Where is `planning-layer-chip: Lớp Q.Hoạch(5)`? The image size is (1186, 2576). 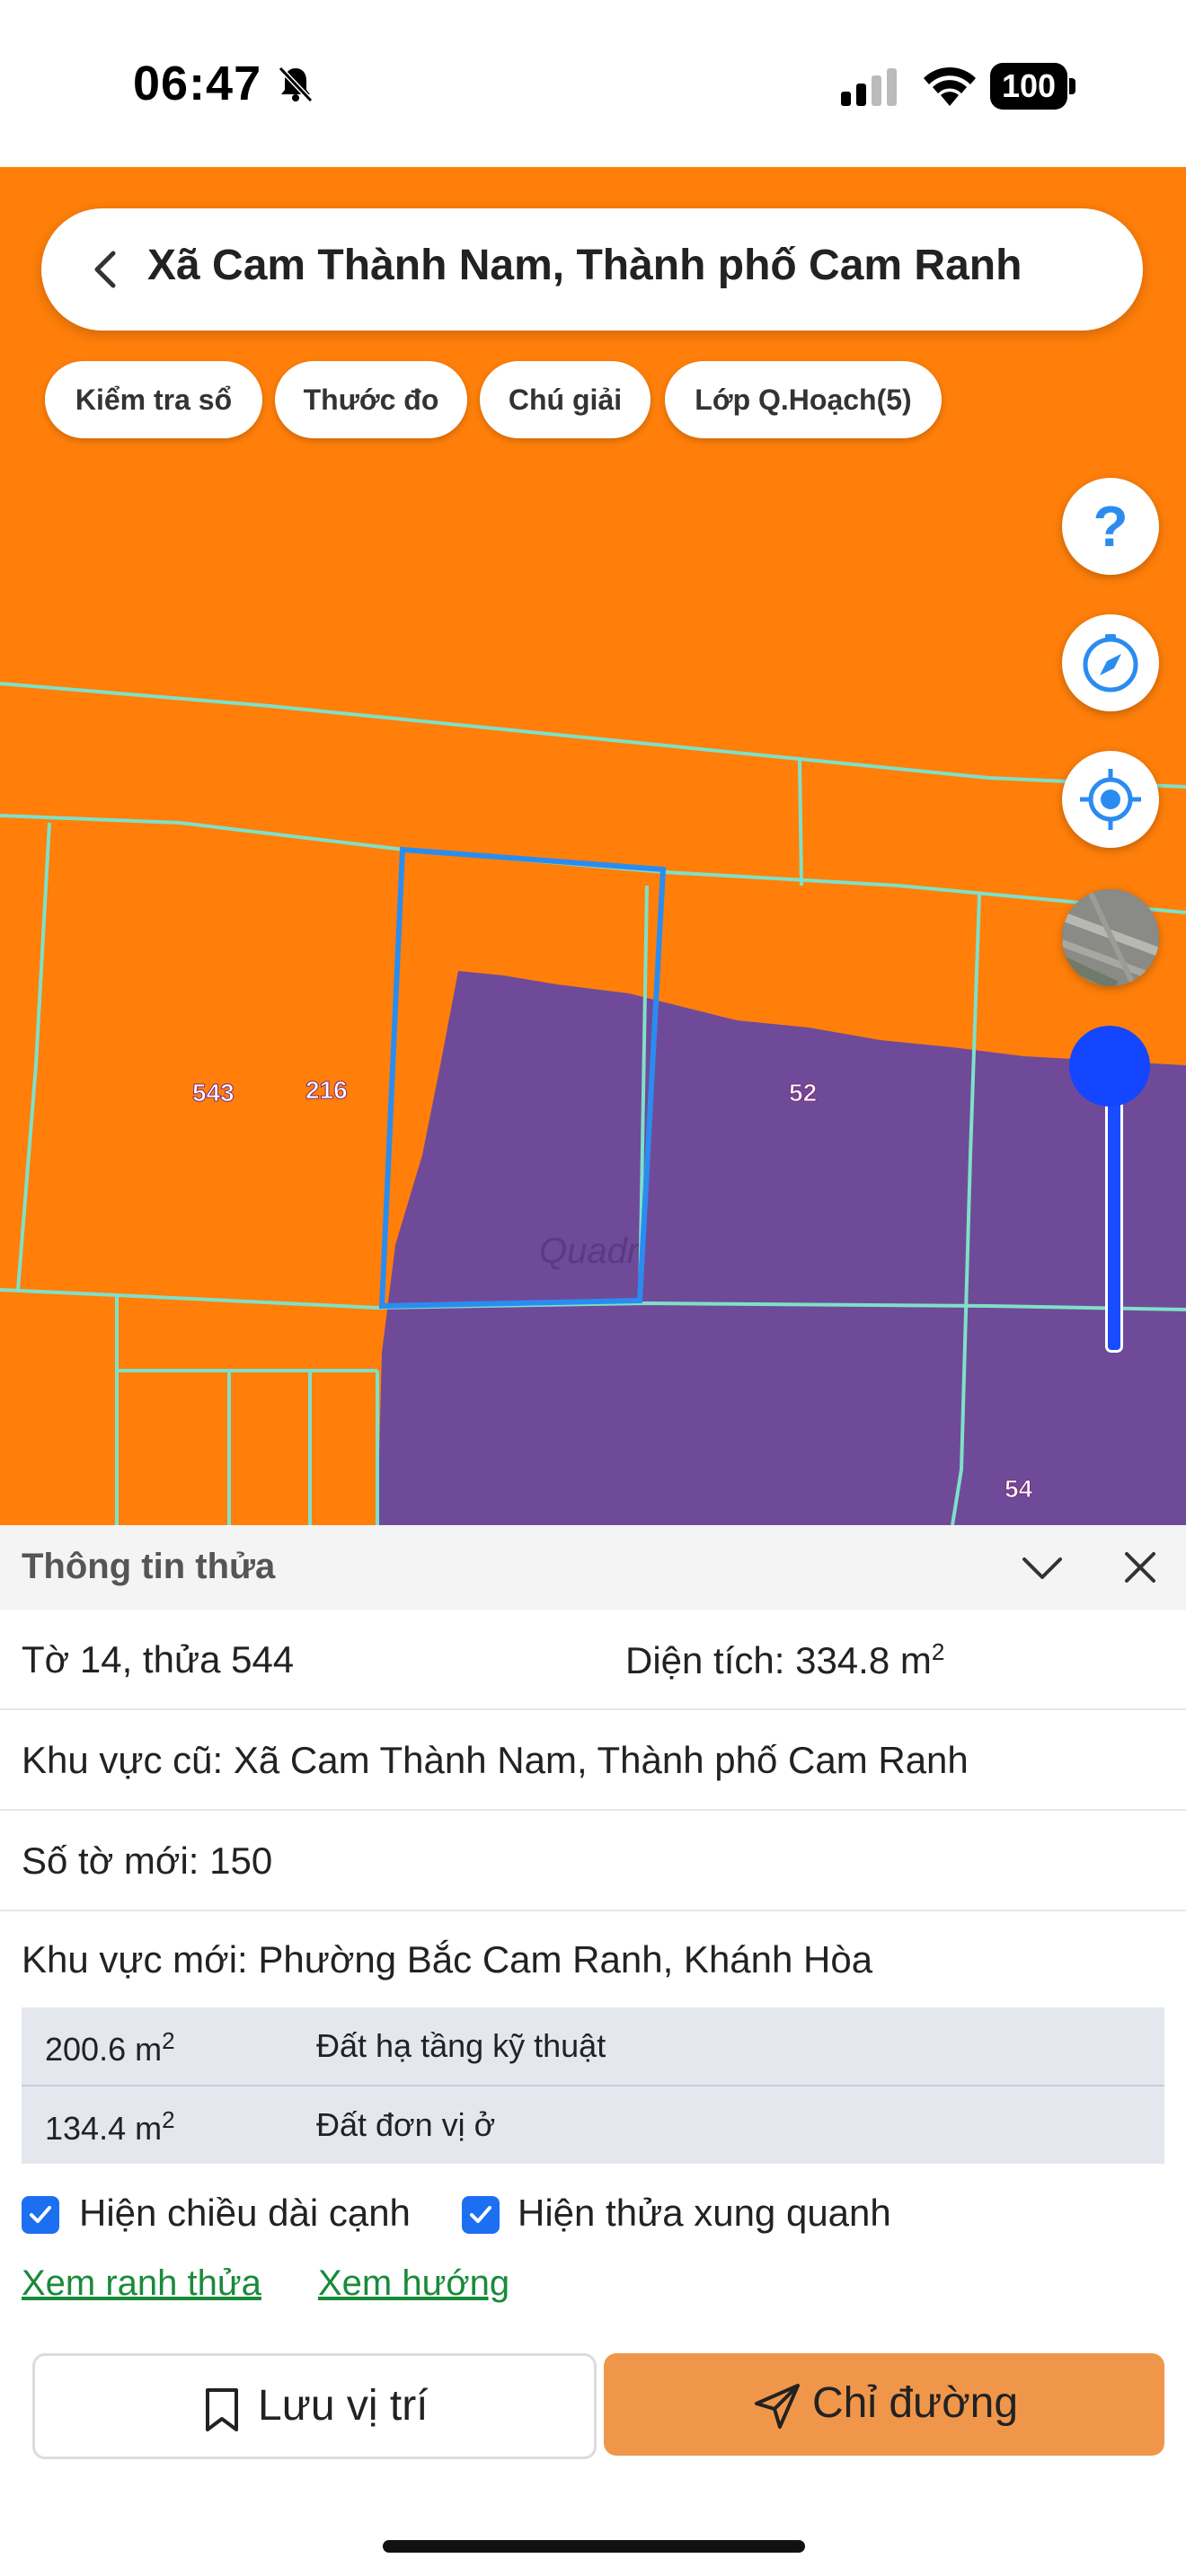
planning-layer-chip: Lớp Q.Hoạch(5) is located at coordinates (803, 399).